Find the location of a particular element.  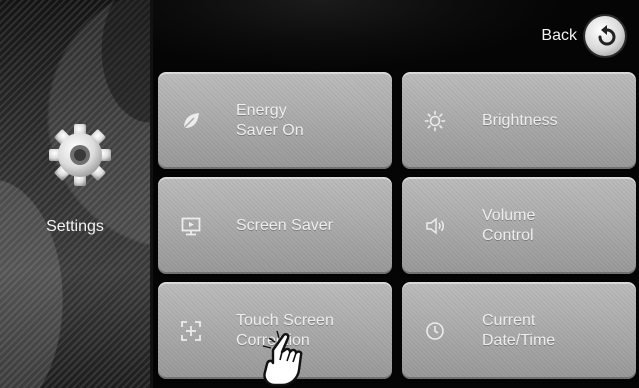

pointing-hand-icon is located at coordinates (282, 358).